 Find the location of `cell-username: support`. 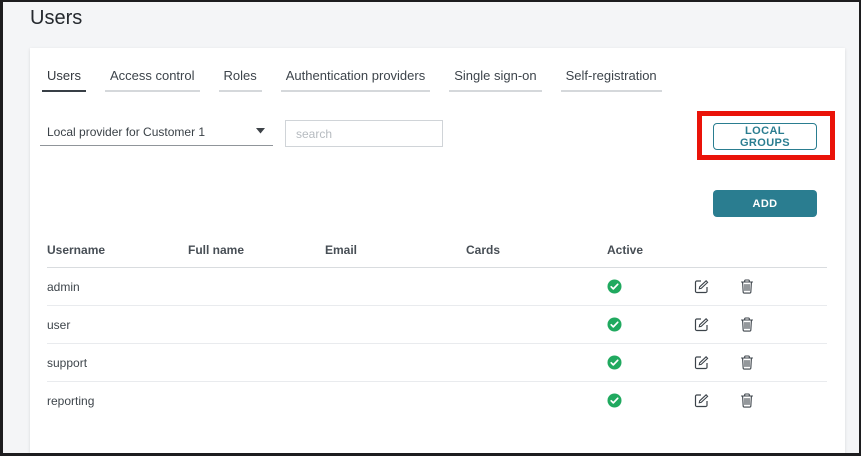

cell-username: support is located at coordinates (67, 362).